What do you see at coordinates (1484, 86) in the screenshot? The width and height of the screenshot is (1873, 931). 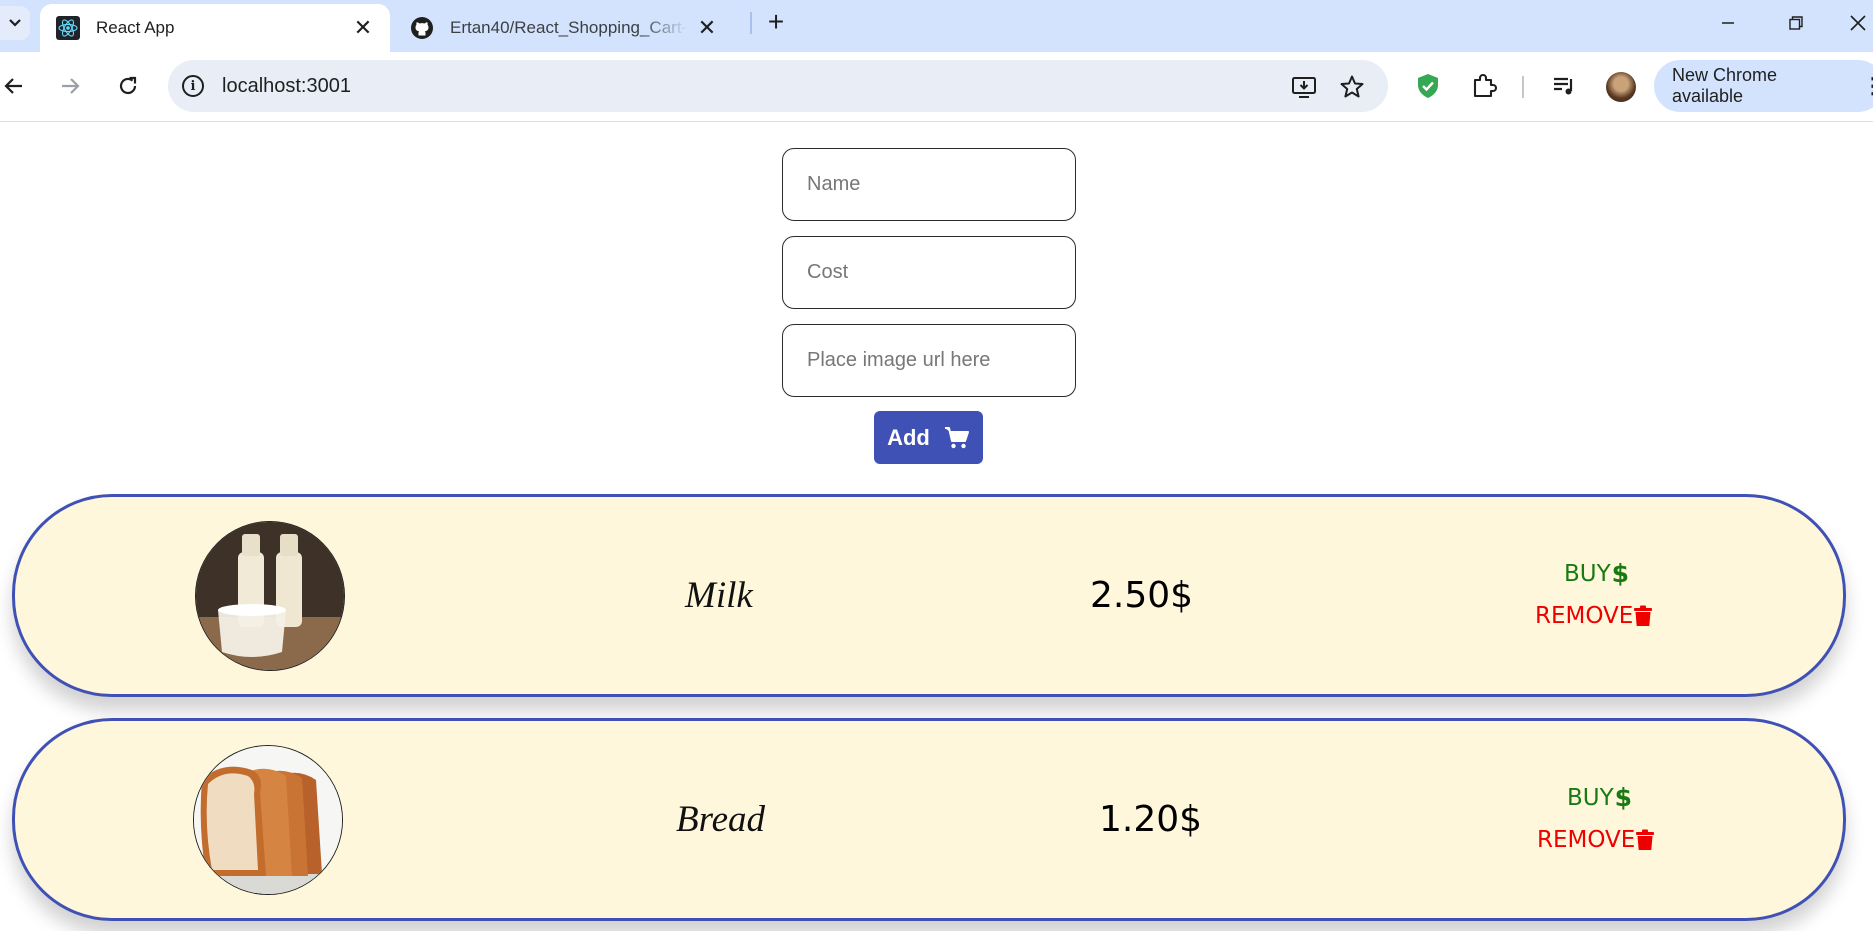 I see `extensions-puzzle-icon` at bounding box center [1484, 86].